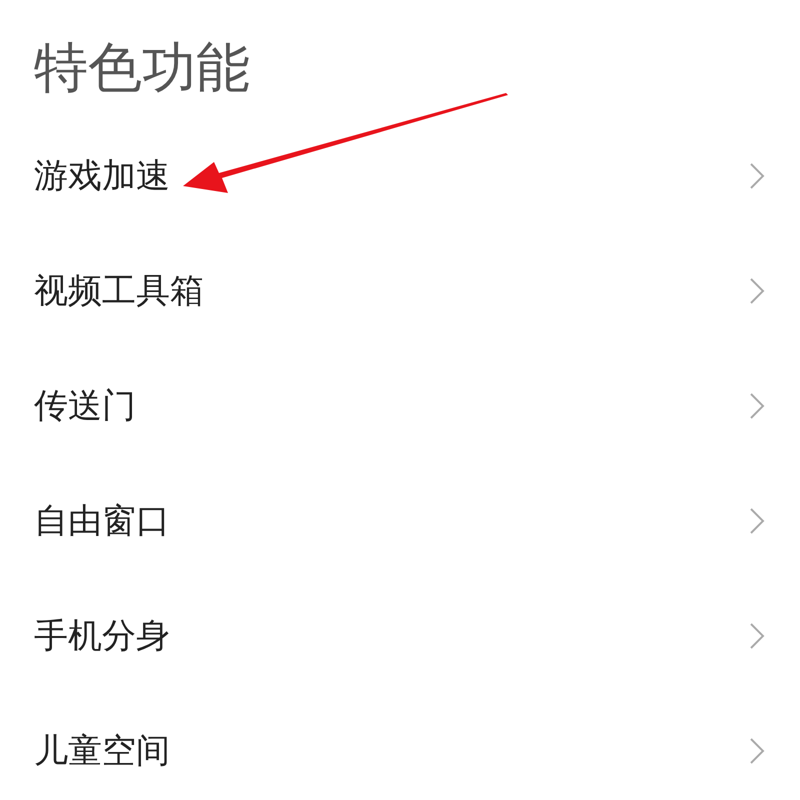 The image size is (800, 800). I want to click on menu-item: 传送门, so click(400, 405).